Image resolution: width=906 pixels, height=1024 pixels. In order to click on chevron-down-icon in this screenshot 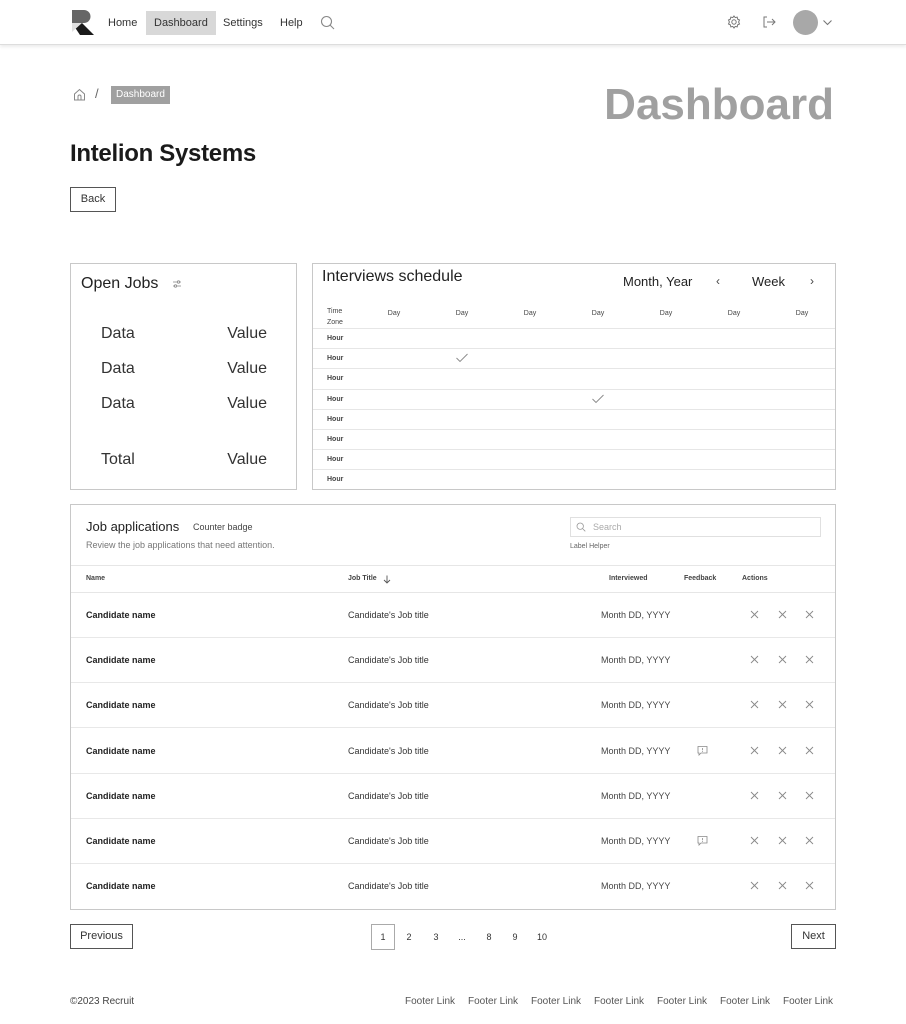, I will do `click(827, 22)`.